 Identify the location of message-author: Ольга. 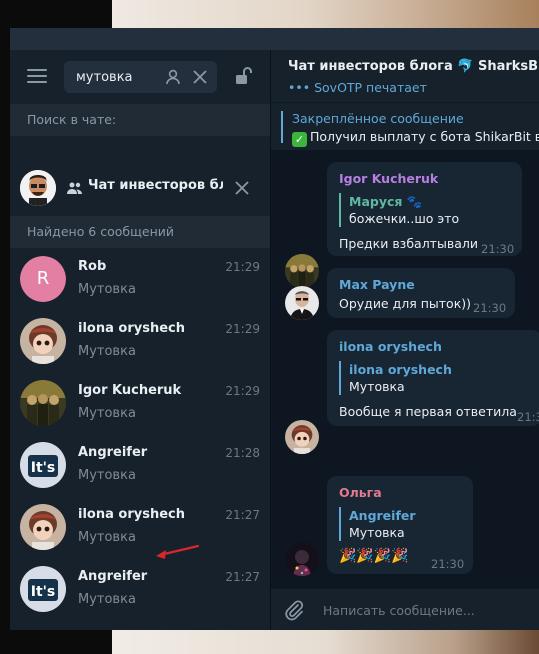
(360, 492).